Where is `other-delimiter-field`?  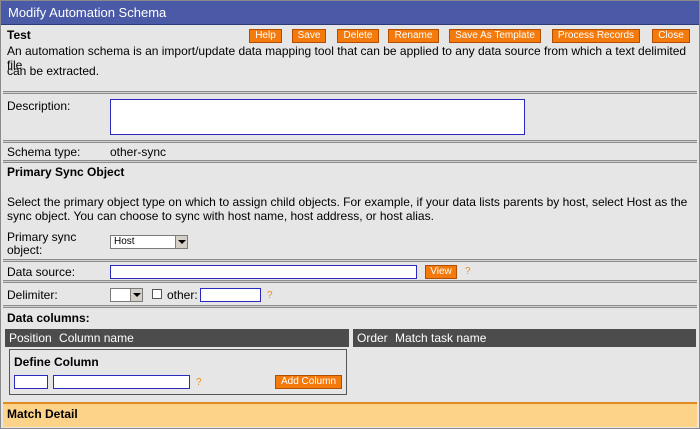 other-delimiter-field is located at coordinates (230, 295).